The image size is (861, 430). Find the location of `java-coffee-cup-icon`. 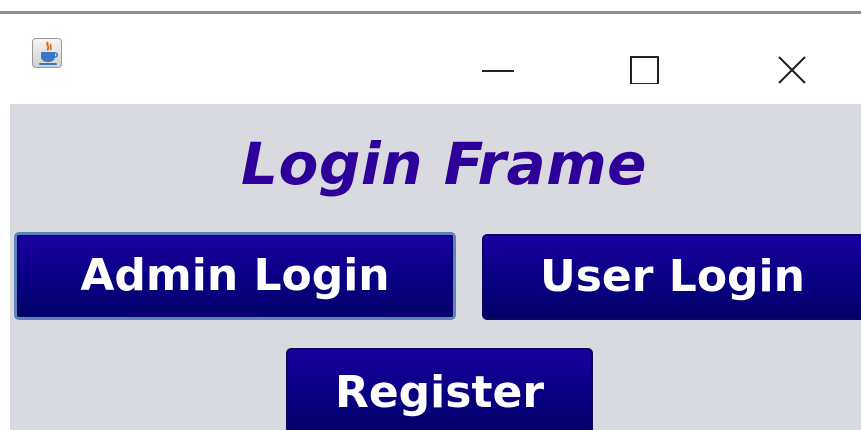

java-coffee-cup-icon is located at coordinates (47, 53).